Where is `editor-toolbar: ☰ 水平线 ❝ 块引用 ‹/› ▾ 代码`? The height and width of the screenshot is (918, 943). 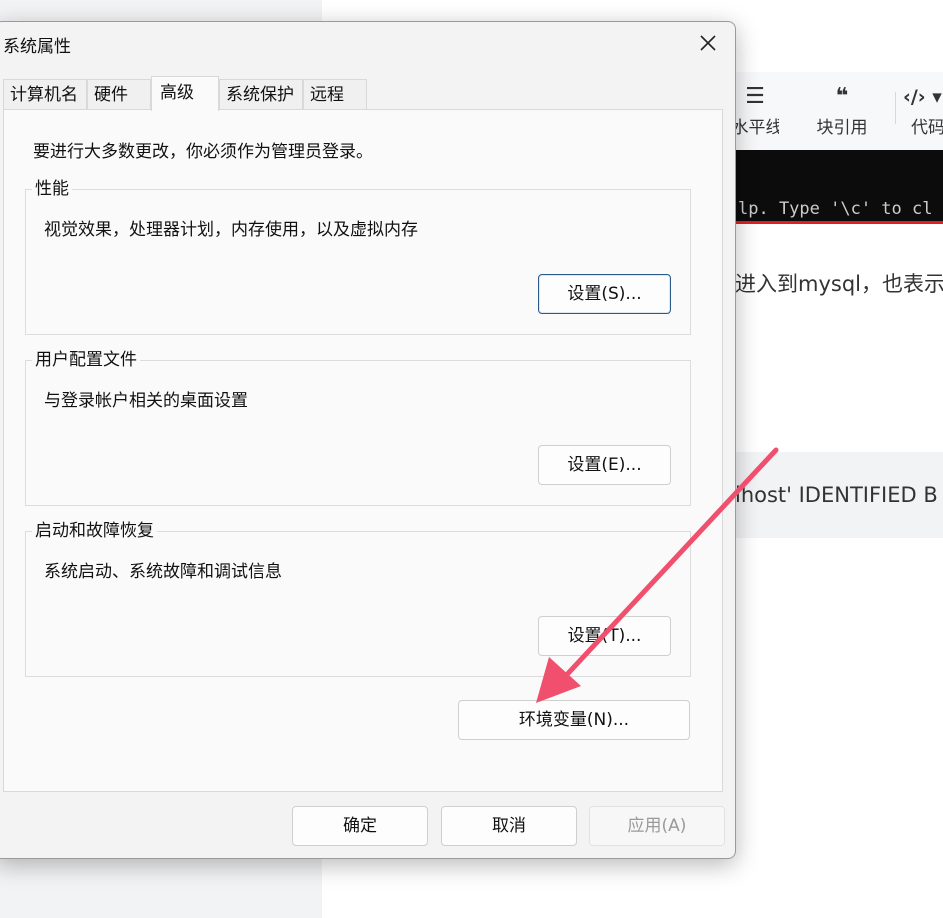
editor-toolbar: ☰ 水平线 ❝ 块引用 ‹/› ▾ 代码 is located at coordinates (839, 111).